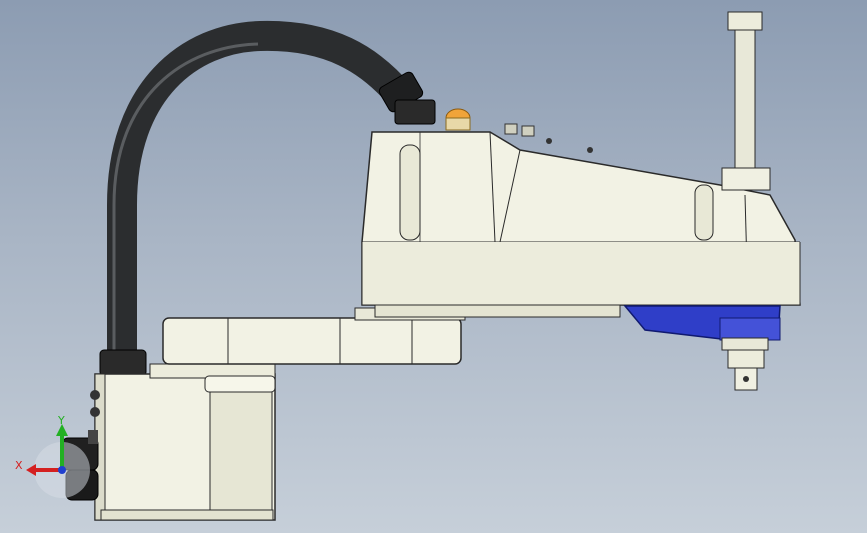  Describe the element at coordinates (185, 442) in the screenshot. I see `robot-base` at that location.